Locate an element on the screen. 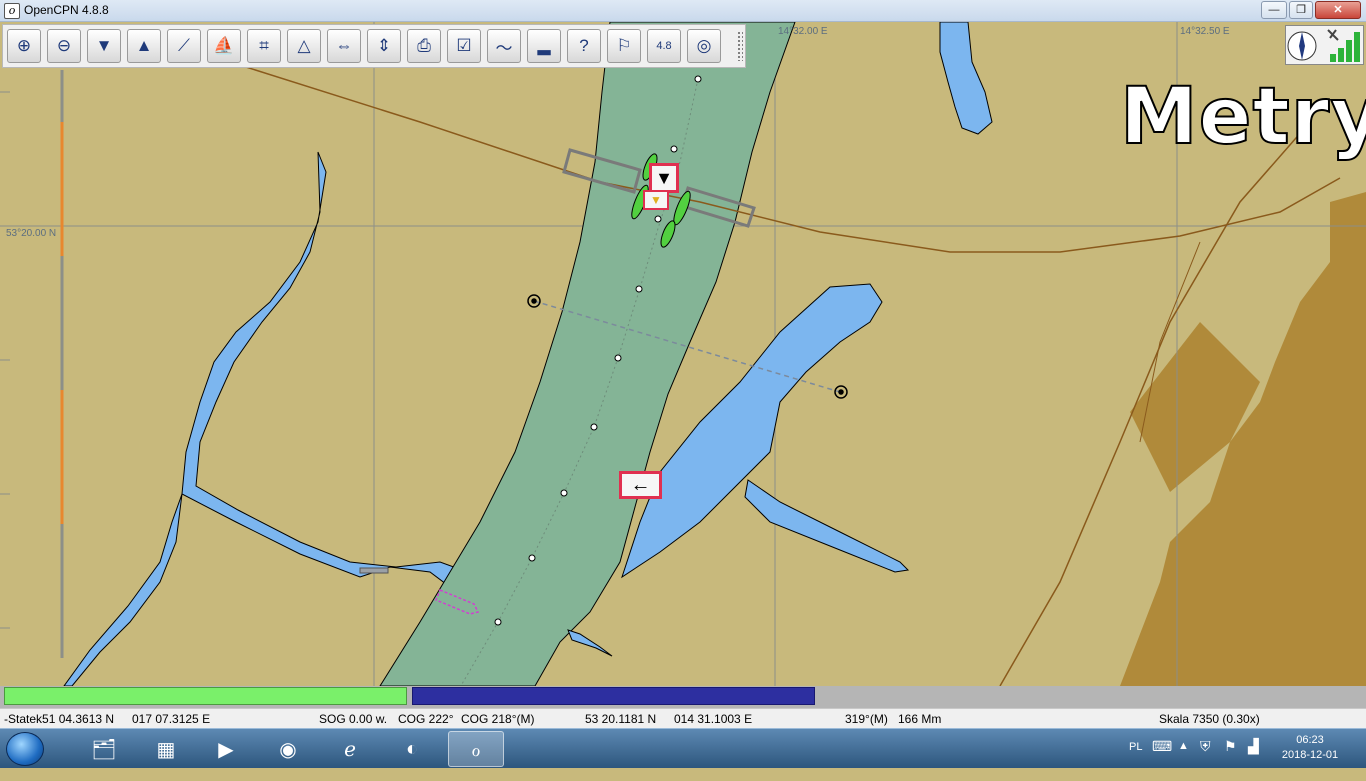 The width and height of the screenshot is (1366, 781). bridge-passage-sign: ▼ is located at coordinates (664, 178).